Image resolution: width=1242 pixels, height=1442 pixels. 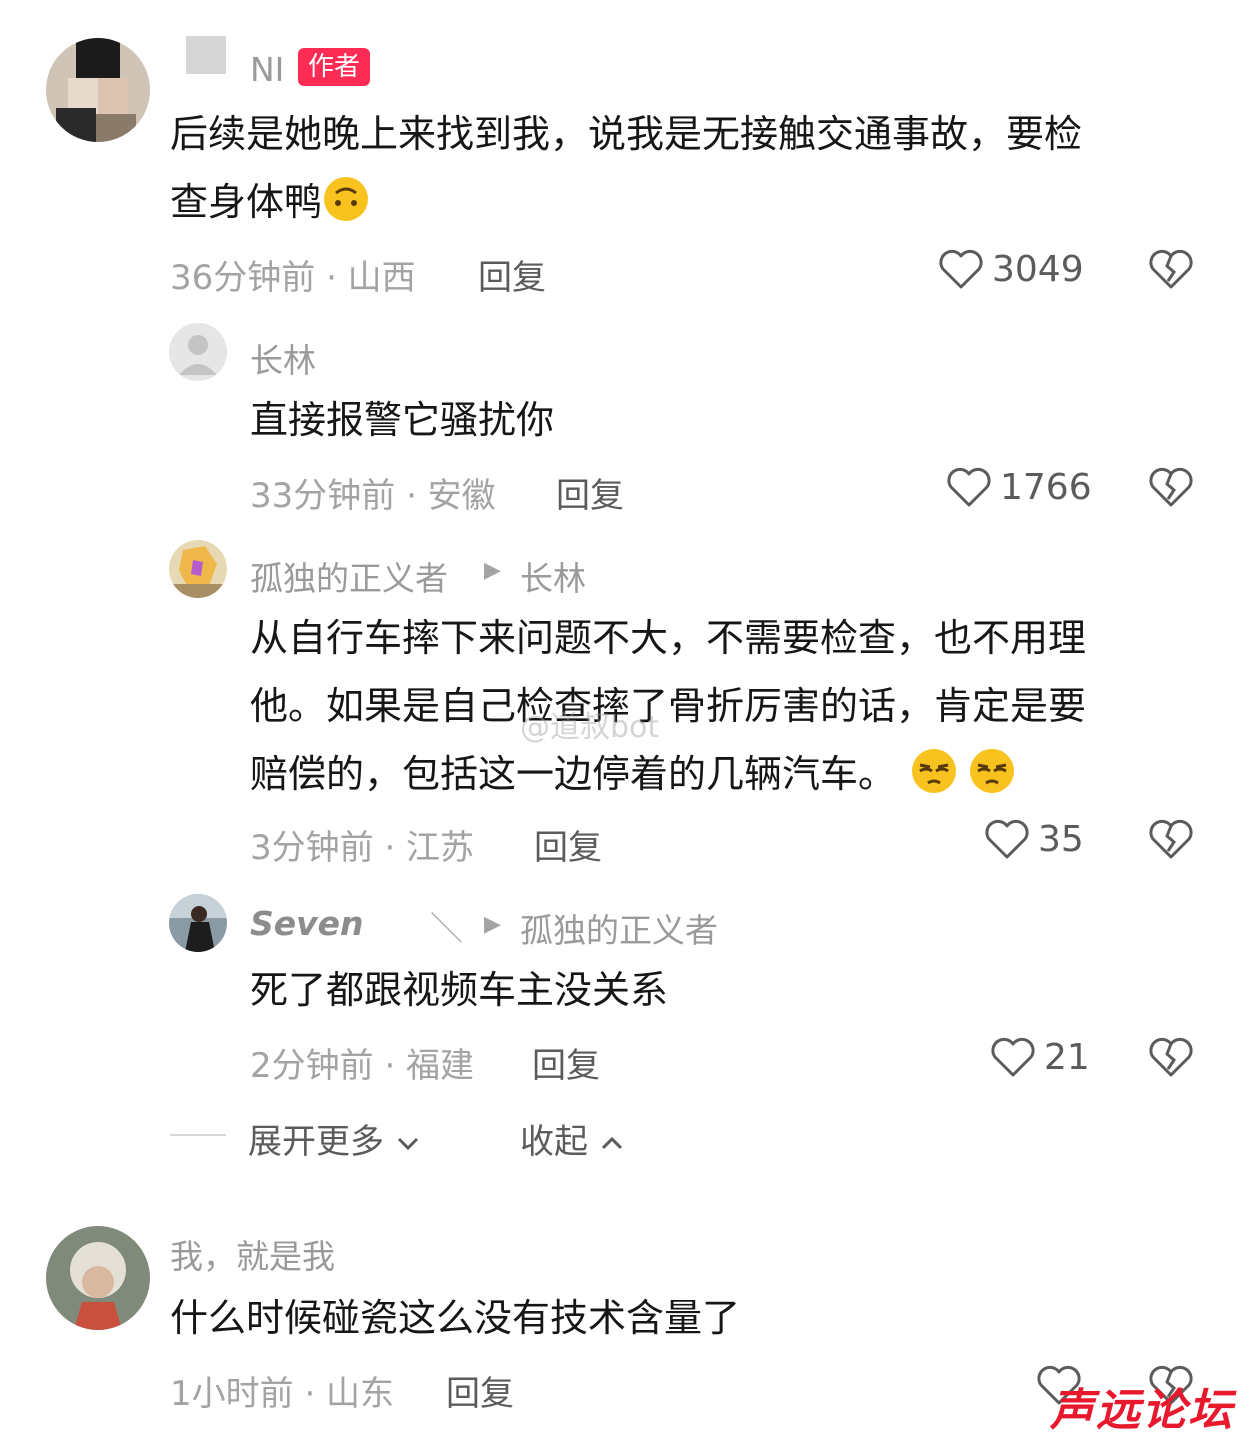 I want to click on comment-text-line: 赔偿的，包括这一边停着的几辆汽车。, so click(x=720, y=774).